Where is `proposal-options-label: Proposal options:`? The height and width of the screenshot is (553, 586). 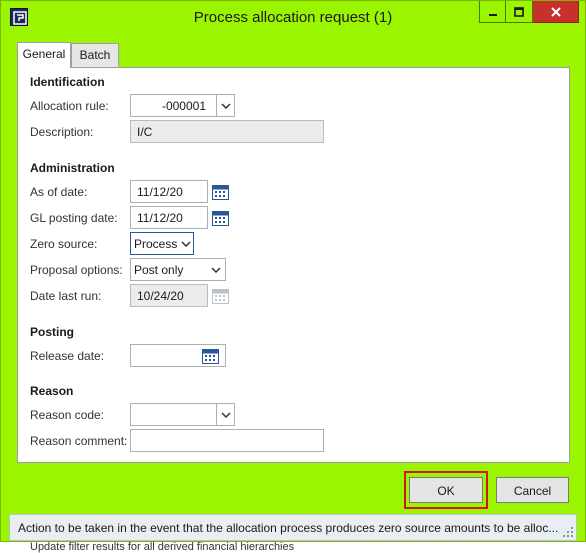 proposal-options-label: Proposal options: is located at coordinates (76, 270).